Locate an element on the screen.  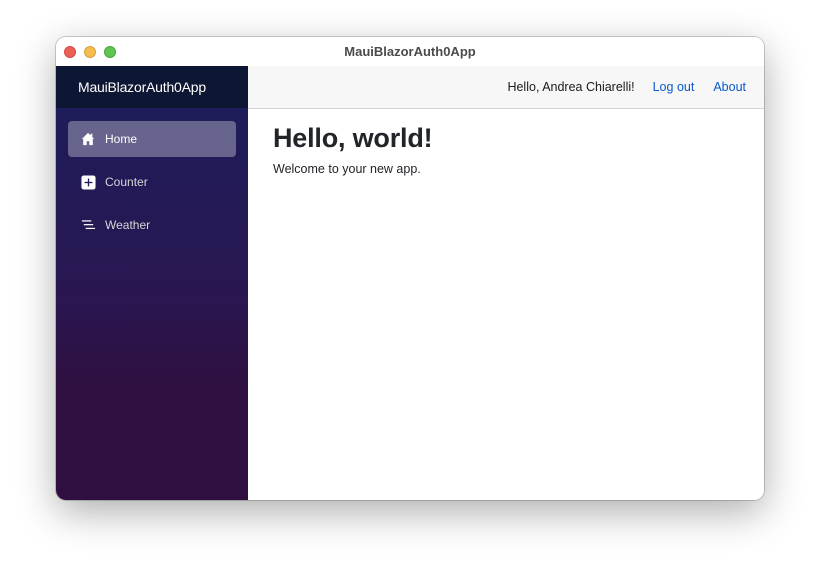
sidebar-header: MauiBlazorAuth0App is located at coordinates (152, 87).